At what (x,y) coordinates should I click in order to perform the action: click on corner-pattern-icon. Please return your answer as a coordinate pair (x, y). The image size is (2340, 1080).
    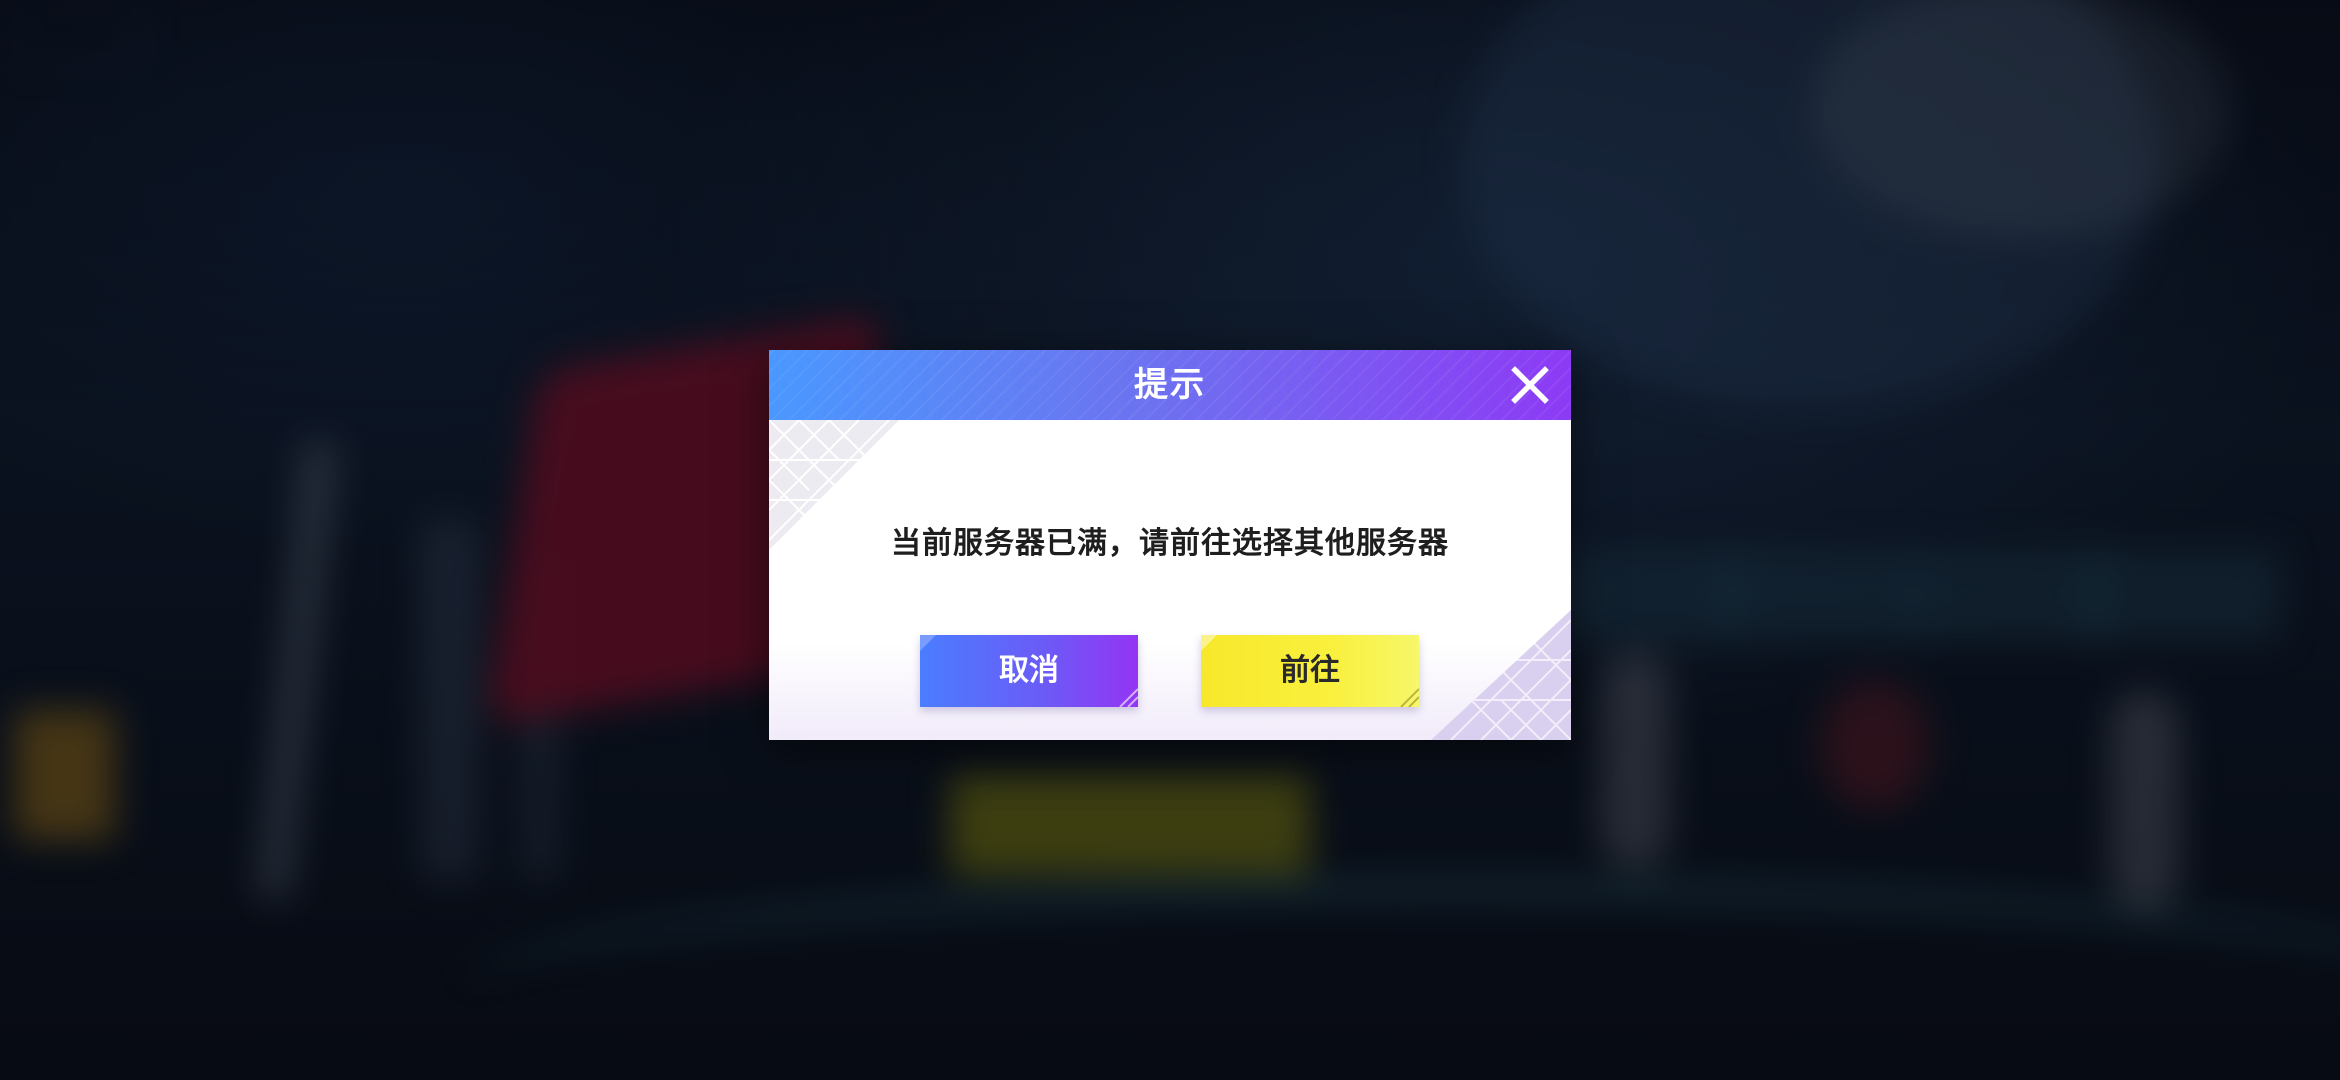
    Looking at the image, I should click on (1501, 675).